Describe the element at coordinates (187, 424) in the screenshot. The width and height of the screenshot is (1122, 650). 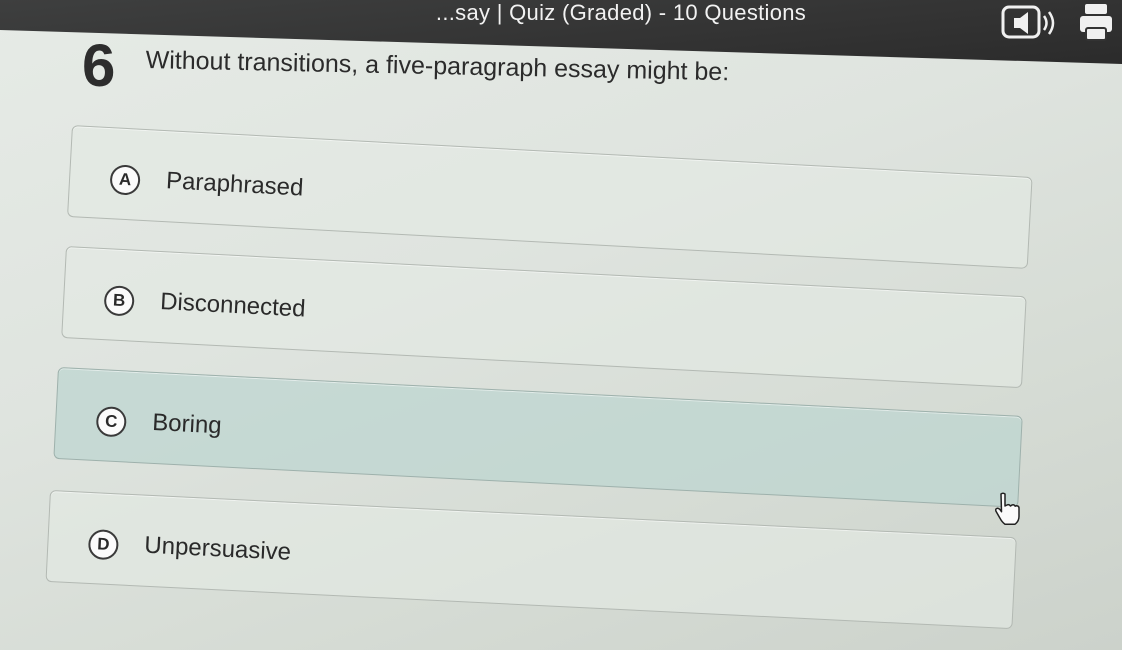
I see `answer-label: Boring` at that location.